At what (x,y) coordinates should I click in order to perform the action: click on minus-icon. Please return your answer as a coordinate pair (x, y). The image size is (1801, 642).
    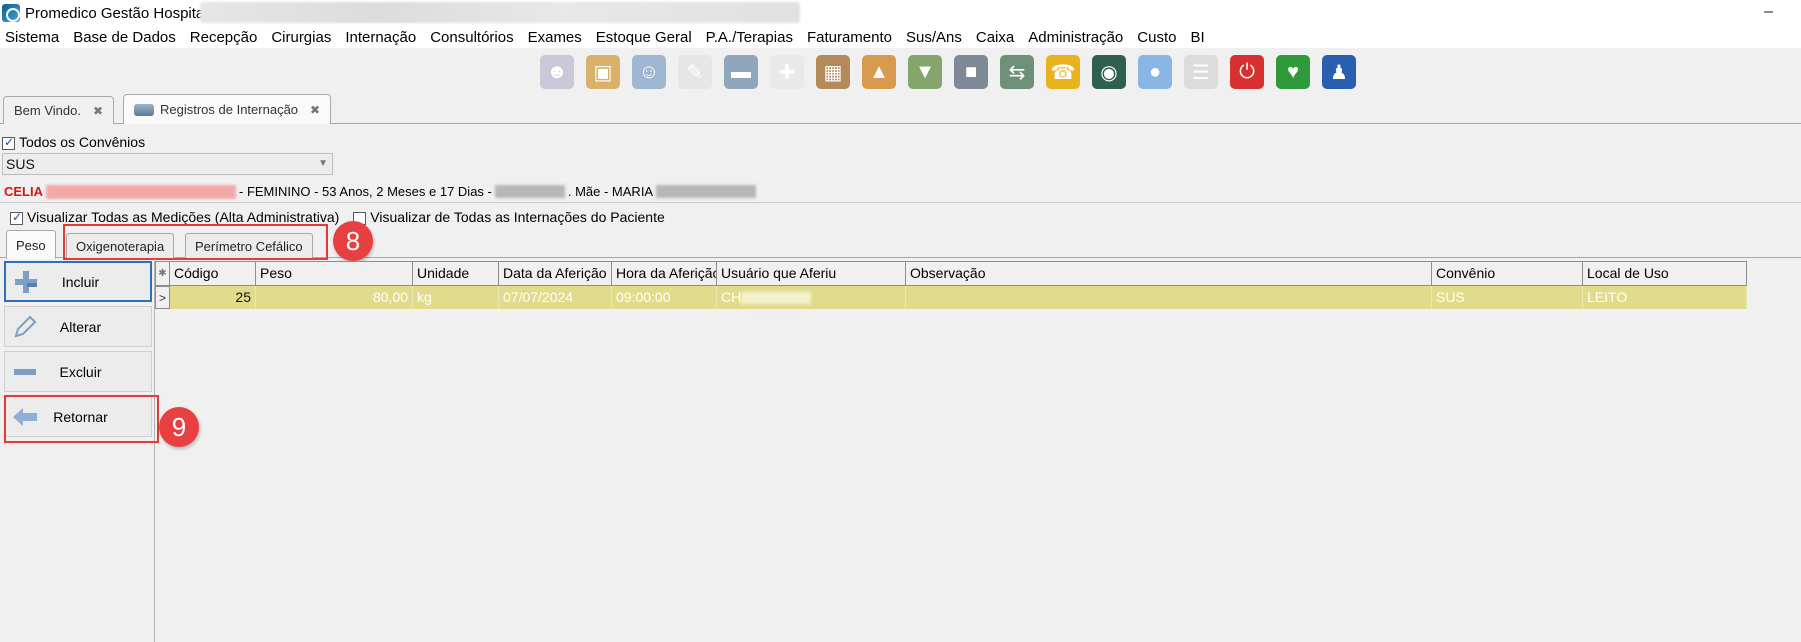
    Looking at the image, I should click on (25, 372).